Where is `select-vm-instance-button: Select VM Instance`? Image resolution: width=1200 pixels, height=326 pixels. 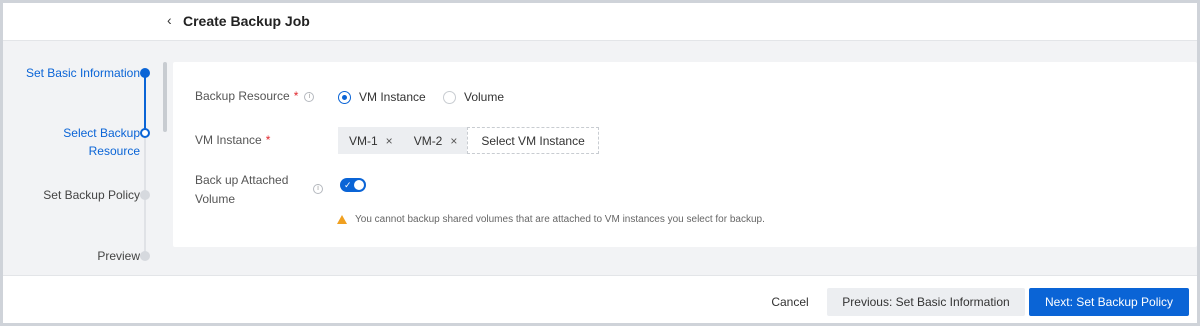 select-vm-instance-button: Select VM Instance is located at coordinates (533, 140).